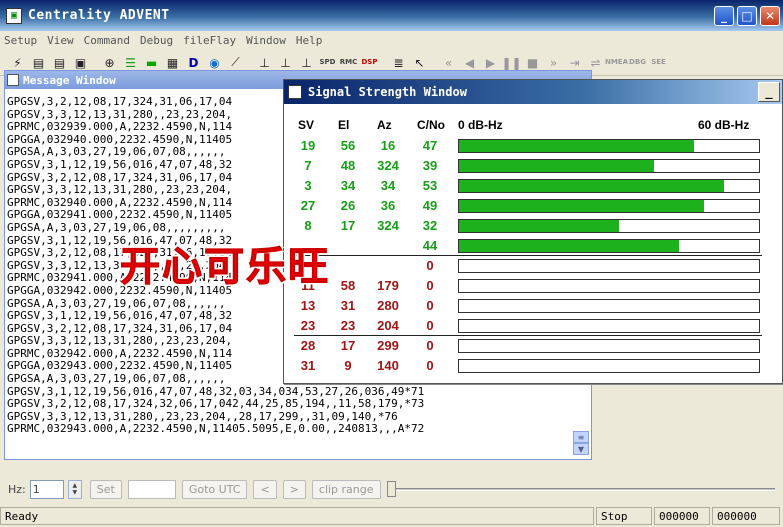 The image size is (783, 527). I want to click on satellite-row: 11 58 179 0, so click(533, 286).